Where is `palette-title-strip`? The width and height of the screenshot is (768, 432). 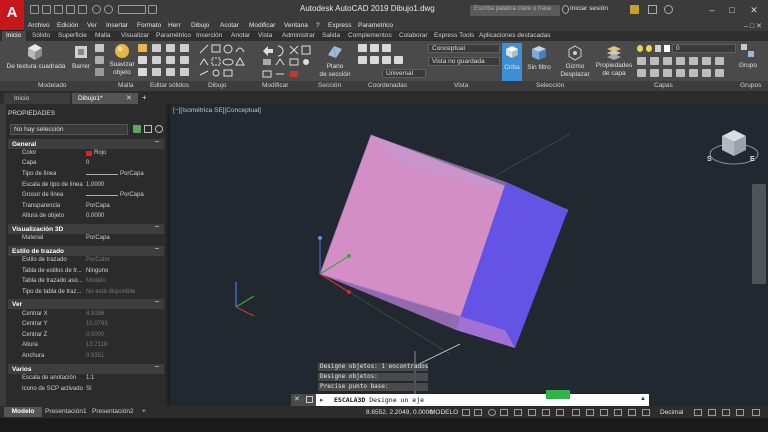
palette-title-strip is located at coordinates (3, 255).